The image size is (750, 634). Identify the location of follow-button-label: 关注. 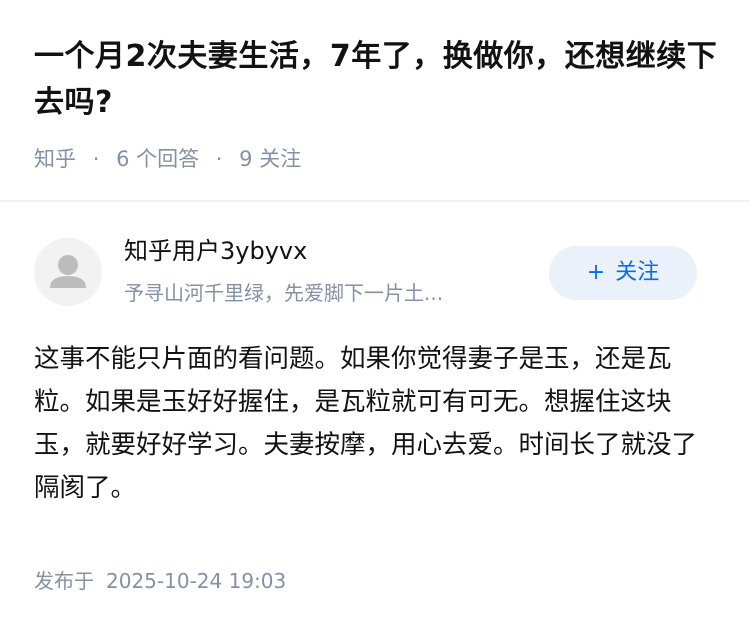
(637, 272).